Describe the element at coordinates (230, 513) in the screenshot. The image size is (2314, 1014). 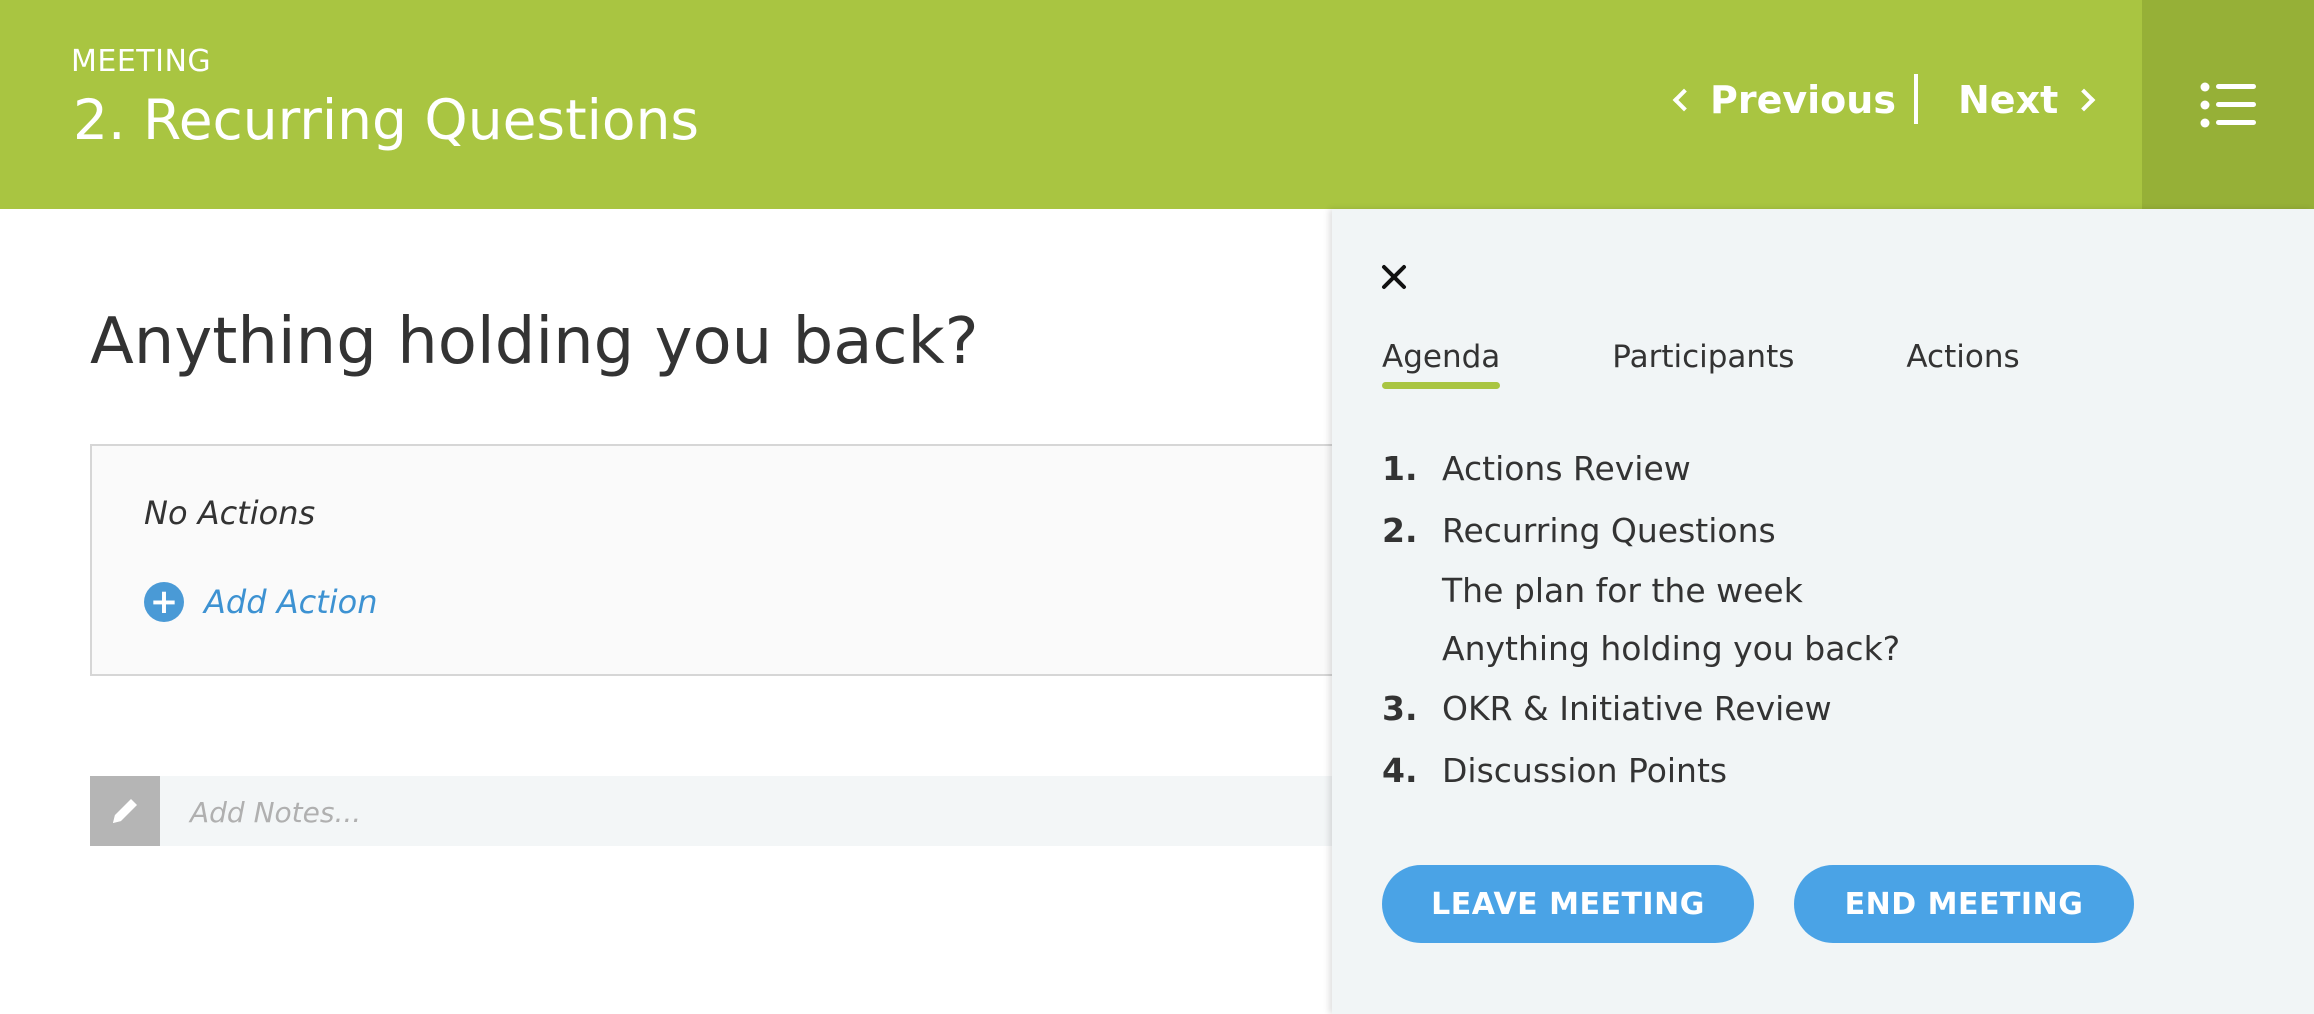
I see `no-actions-text: No Actions` at that location.